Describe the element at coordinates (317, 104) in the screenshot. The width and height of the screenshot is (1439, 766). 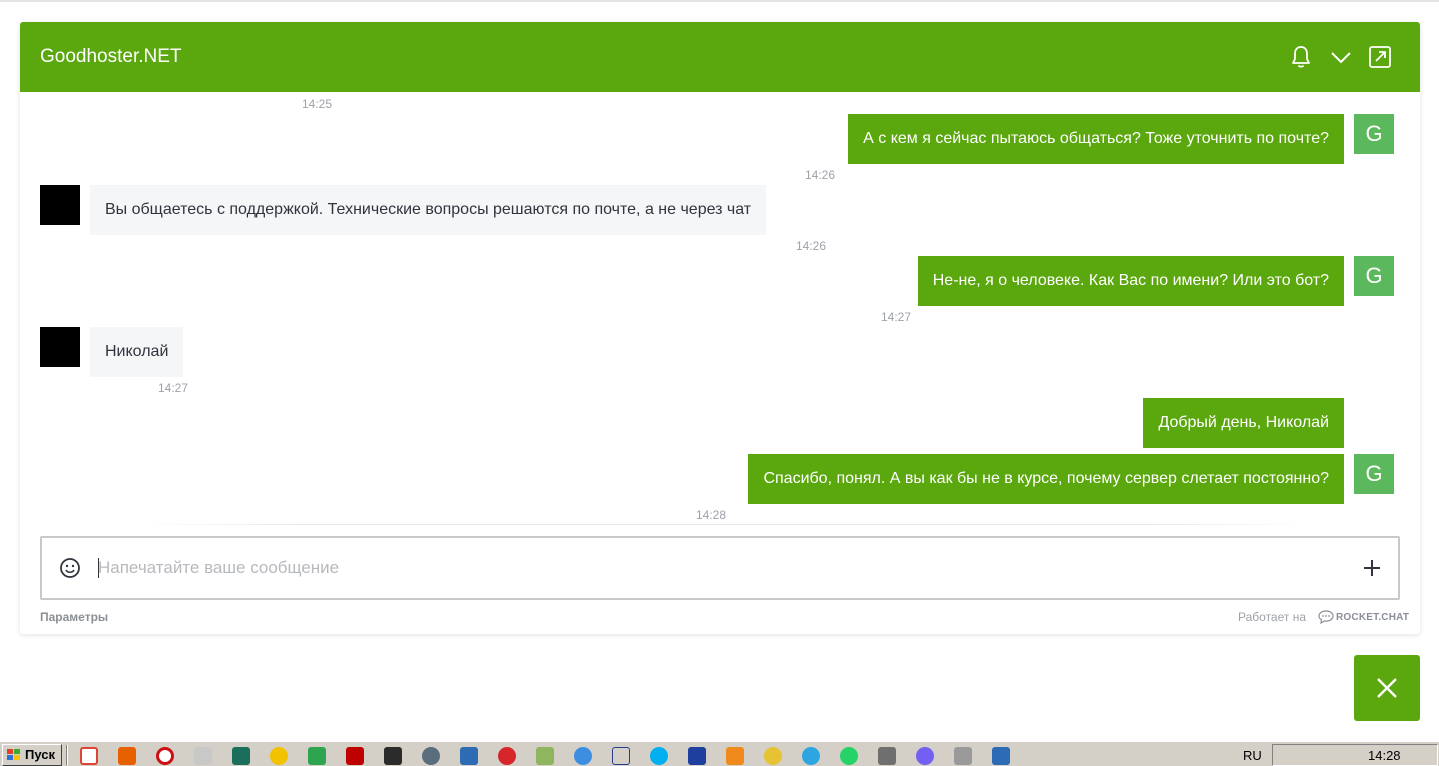
I see `message-time: 14:25` at that location.